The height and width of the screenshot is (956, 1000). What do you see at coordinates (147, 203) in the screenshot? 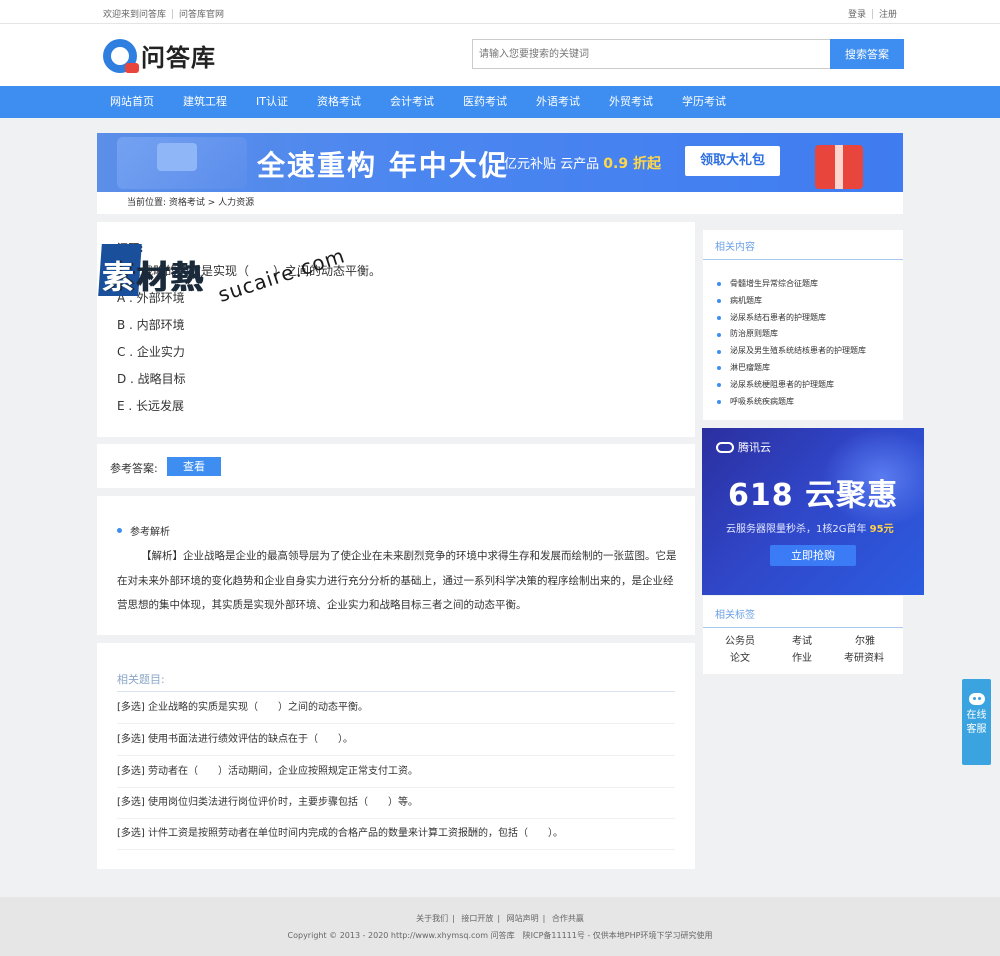
I see `breadcrumb-prefix: 当前位置:` at bounding box center [147, 203].